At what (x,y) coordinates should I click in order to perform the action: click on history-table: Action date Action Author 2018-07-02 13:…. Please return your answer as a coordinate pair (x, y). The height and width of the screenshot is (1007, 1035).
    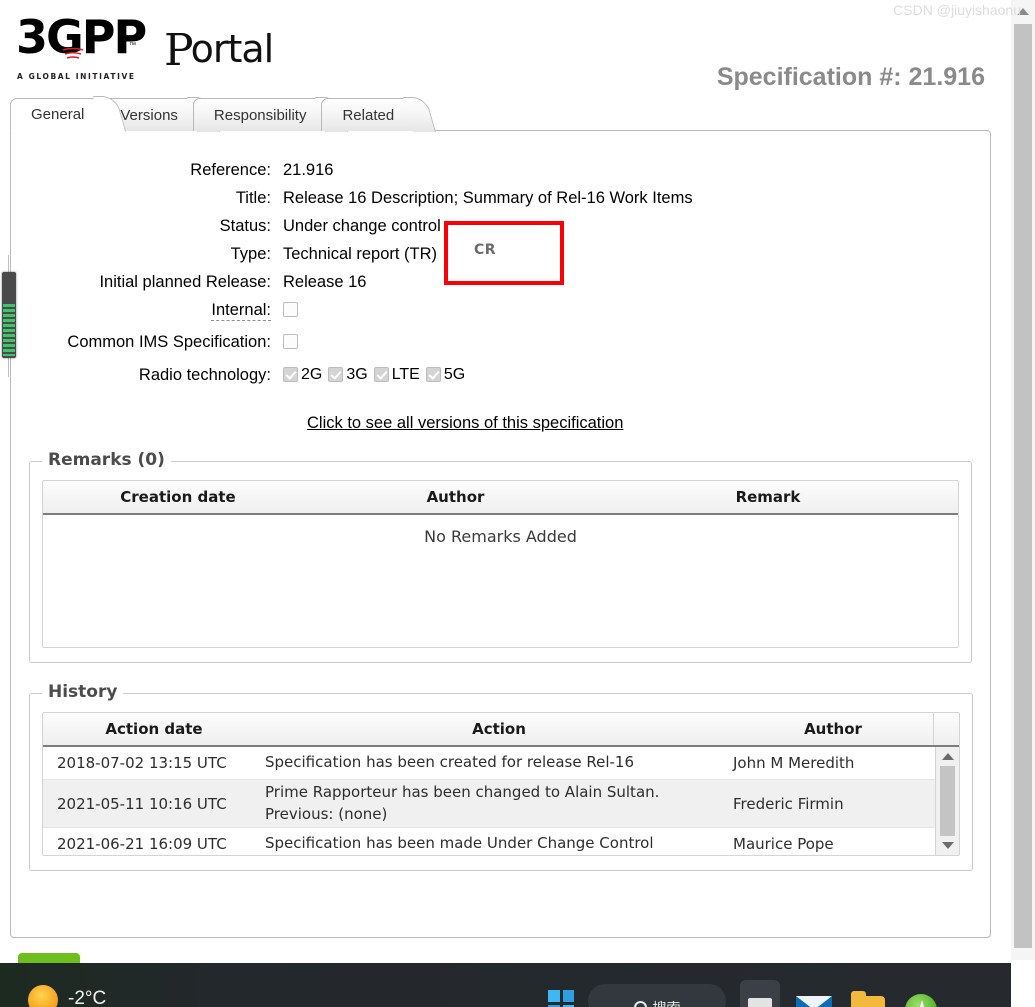
    Looking at the image, I should click on (501, 784).